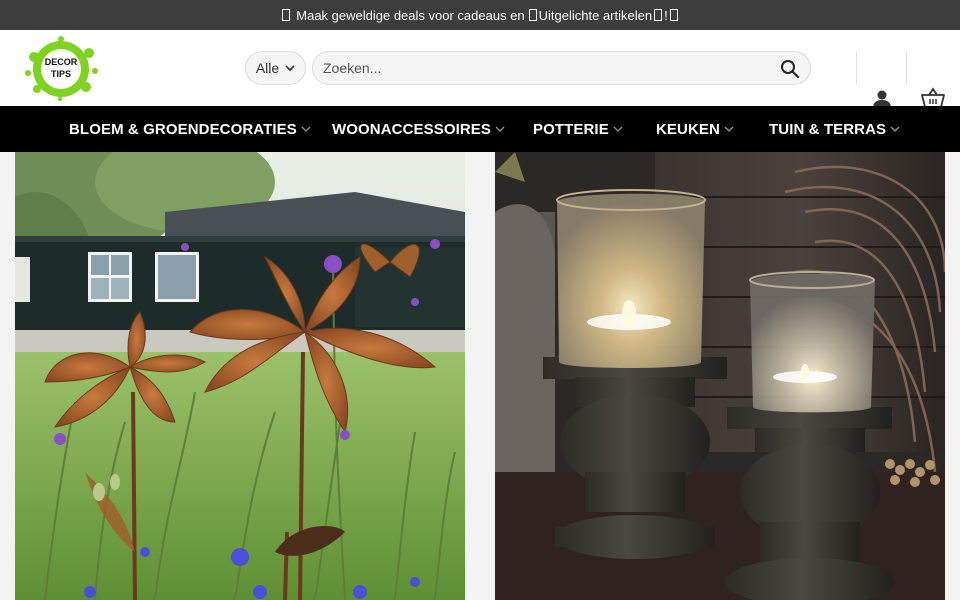 The height and width of the screenshot is (600, 960). I want to click on category-select: Alle, so click(275, 68).